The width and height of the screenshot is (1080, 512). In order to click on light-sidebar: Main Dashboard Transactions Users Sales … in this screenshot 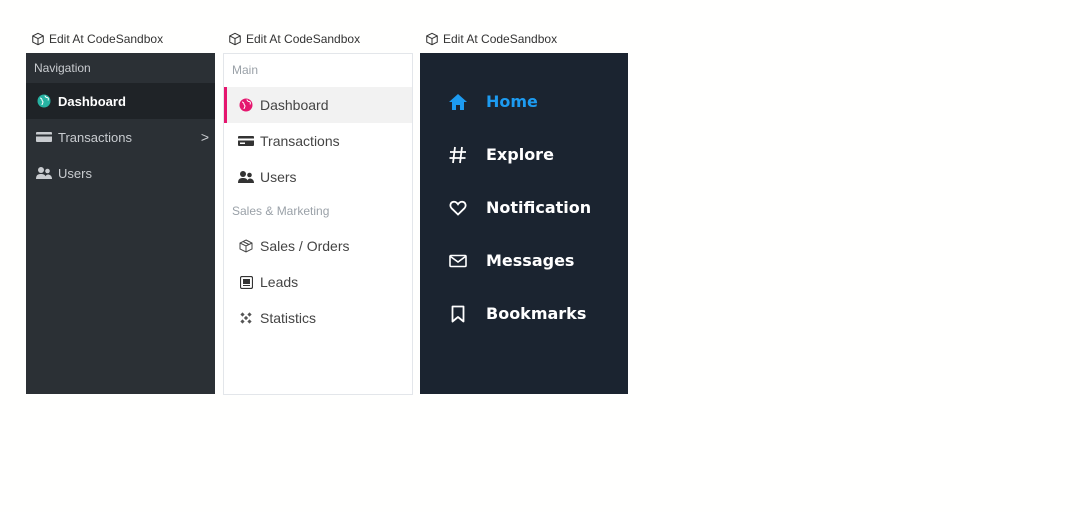, I will do `click(318, 224)`.